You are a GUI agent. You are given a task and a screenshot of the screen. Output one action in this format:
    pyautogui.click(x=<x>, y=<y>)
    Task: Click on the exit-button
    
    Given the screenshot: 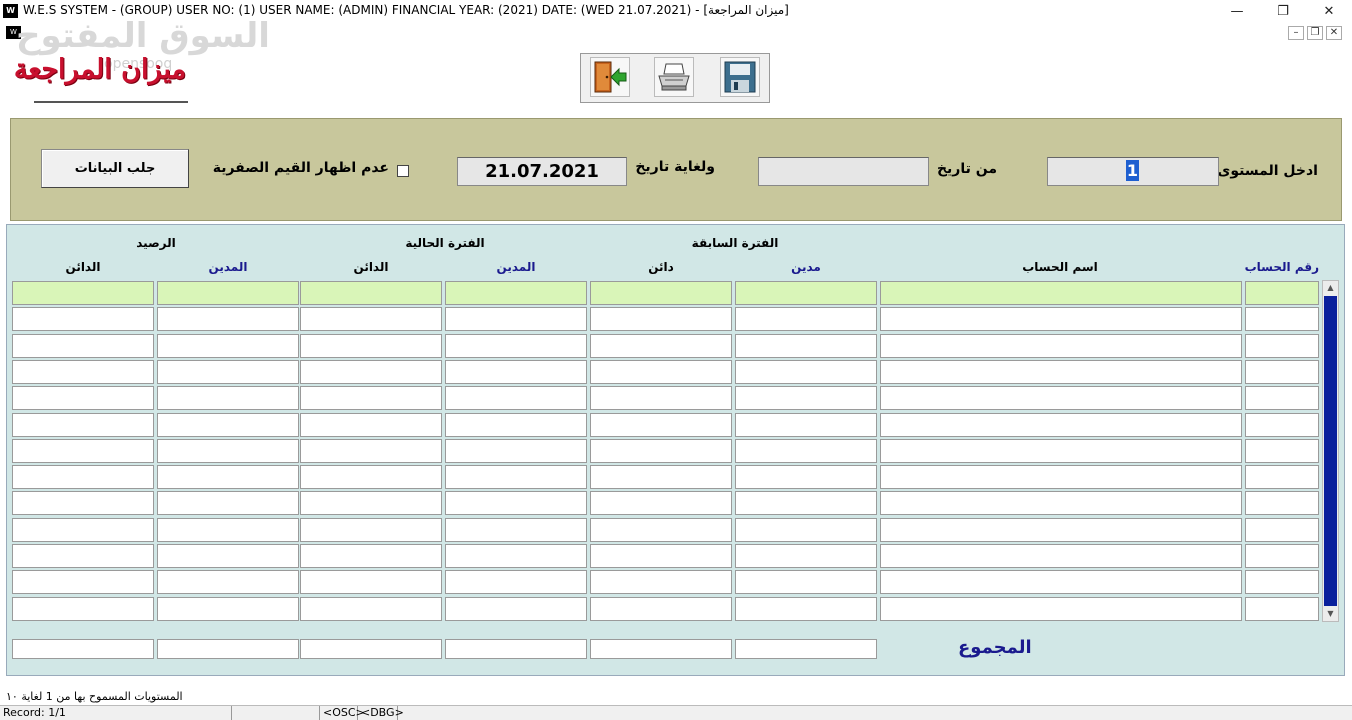 What is the action you would take?
    pyautogui.click(x=610, y=77)
    